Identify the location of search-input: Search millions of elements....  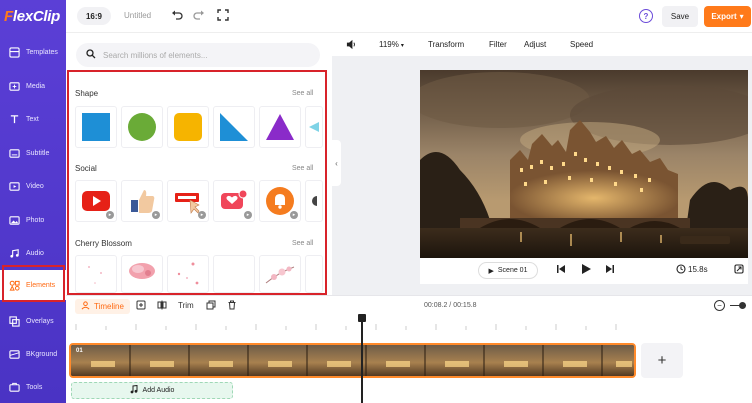
(198, 55).